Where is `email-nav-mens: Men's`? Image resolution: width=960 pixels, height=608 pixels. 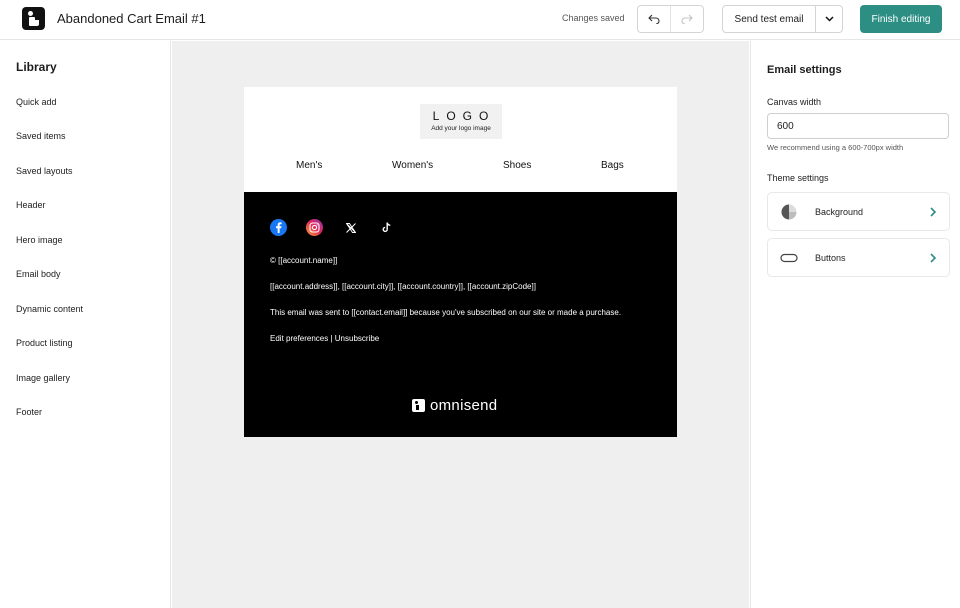 email-nav-mens: Men's is located at coordinates (309, 165).